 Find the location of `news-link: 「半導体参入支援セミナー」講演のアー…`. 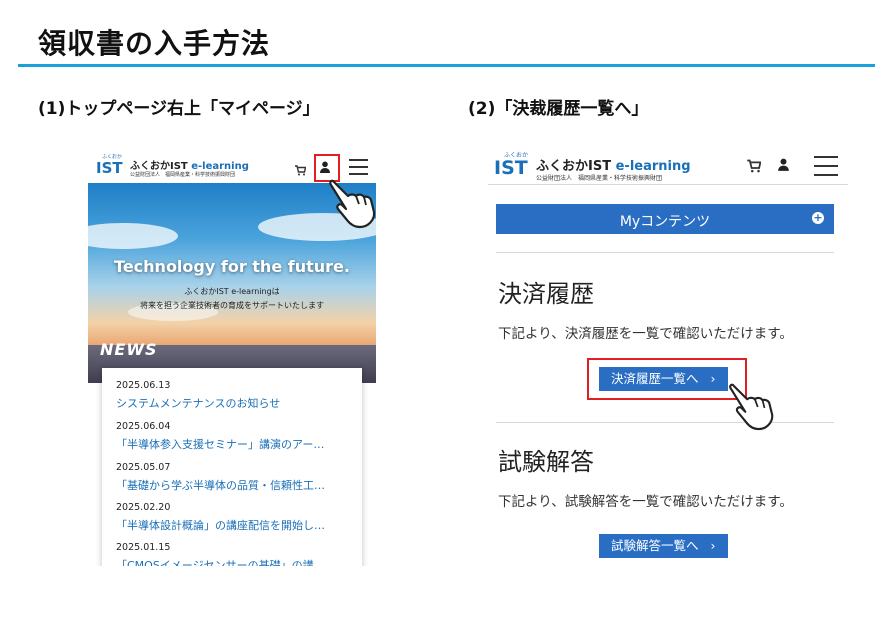

news-link: 「半導体参入支援セミナー」講演のアー… is located at coordinates (236, 444).